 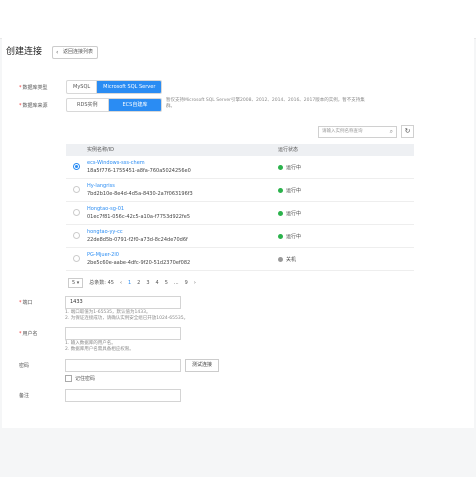 I want to click on instance-name: Hongtao-sg-01, so click(x=105, y=209).